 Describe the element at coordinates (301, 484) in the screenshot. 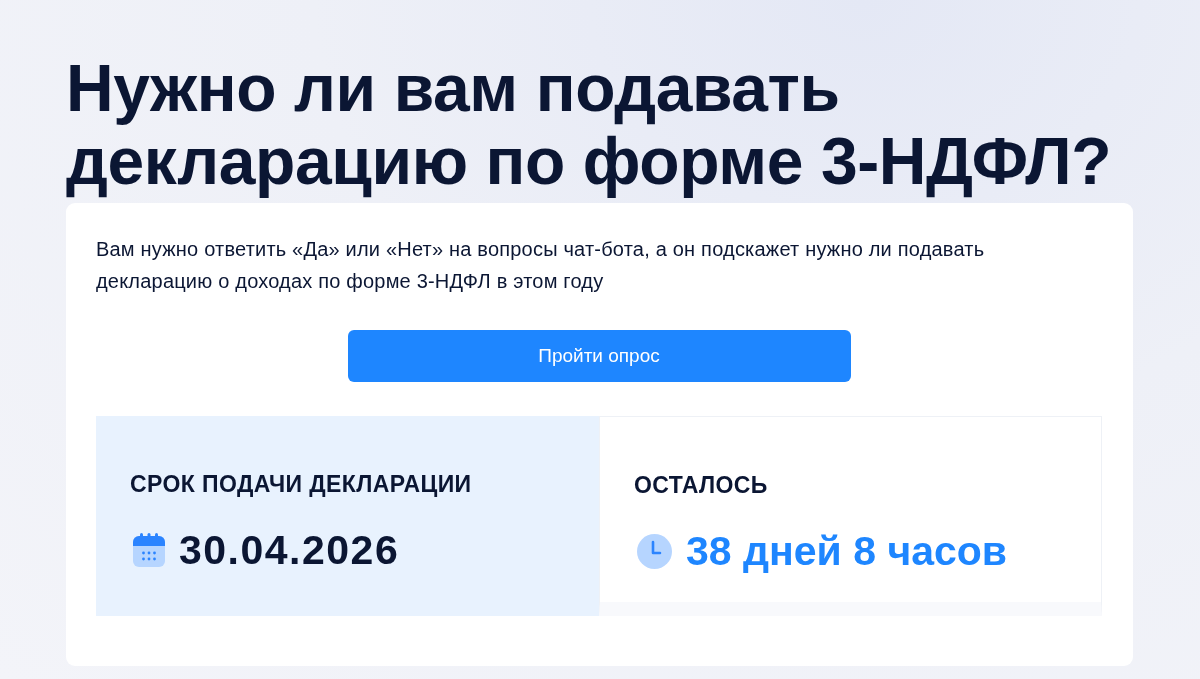

I see `panel-label: СРОК ПОДАЧИ ДЕКЛАРАЦИИ` at that location.